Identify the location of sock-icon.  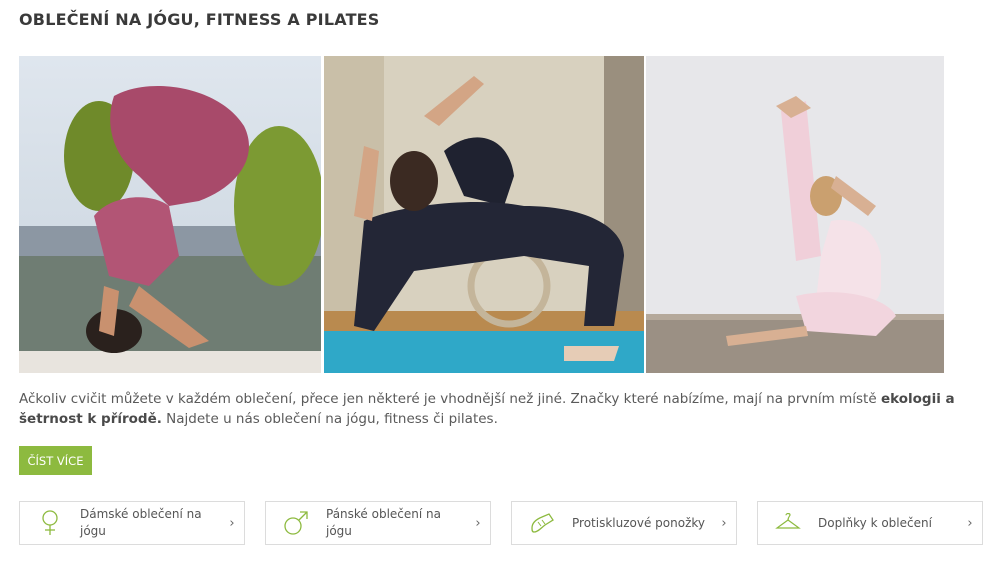
(542, 523).